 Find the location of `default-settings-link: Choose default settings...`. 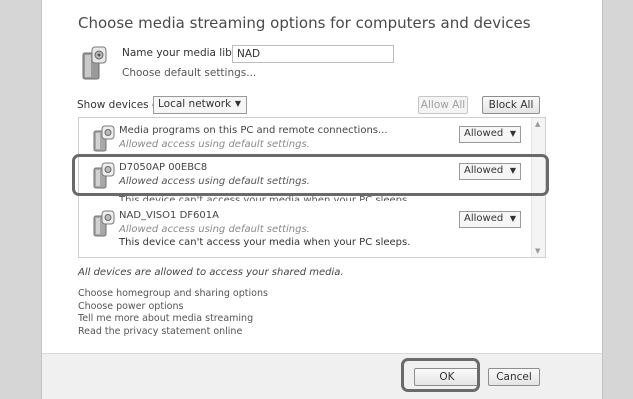

default-settings-link: Choose default settings... is located at coordinates (189, 73).